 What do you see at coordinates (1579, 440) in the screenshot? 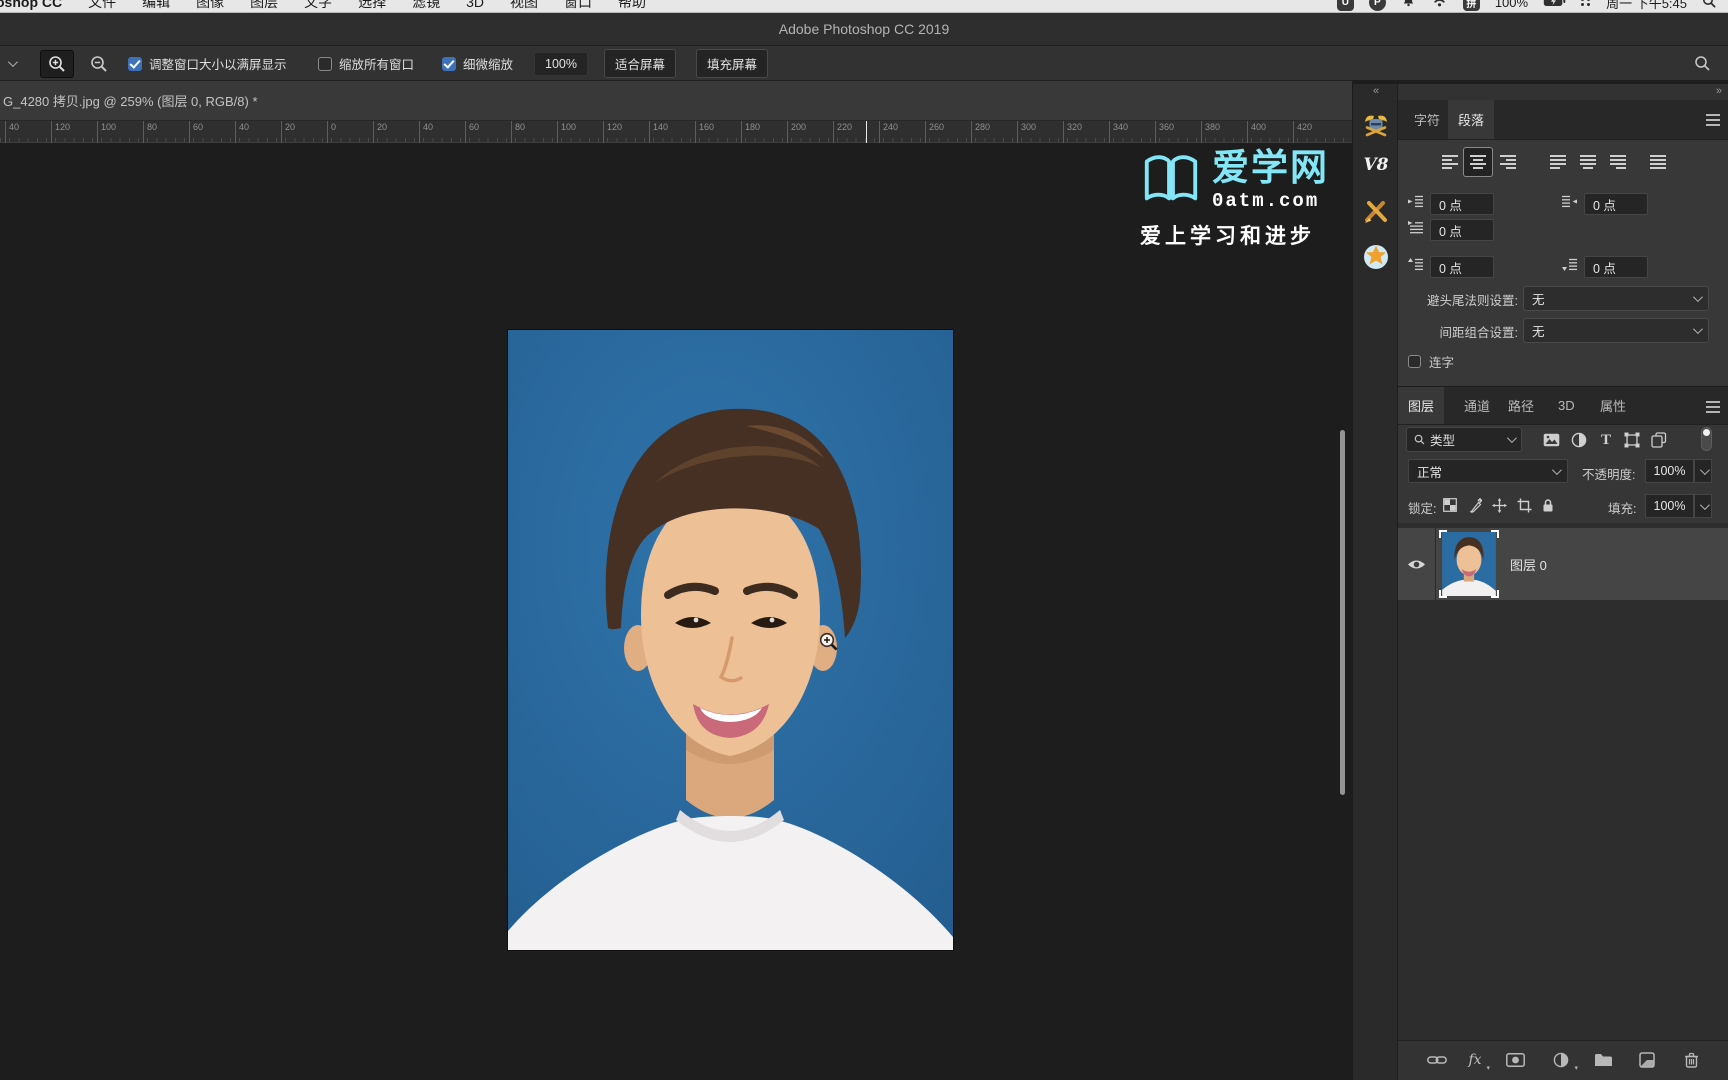
I see `filter-adjustment-layers-icon` at bounding box center [1579, 440].